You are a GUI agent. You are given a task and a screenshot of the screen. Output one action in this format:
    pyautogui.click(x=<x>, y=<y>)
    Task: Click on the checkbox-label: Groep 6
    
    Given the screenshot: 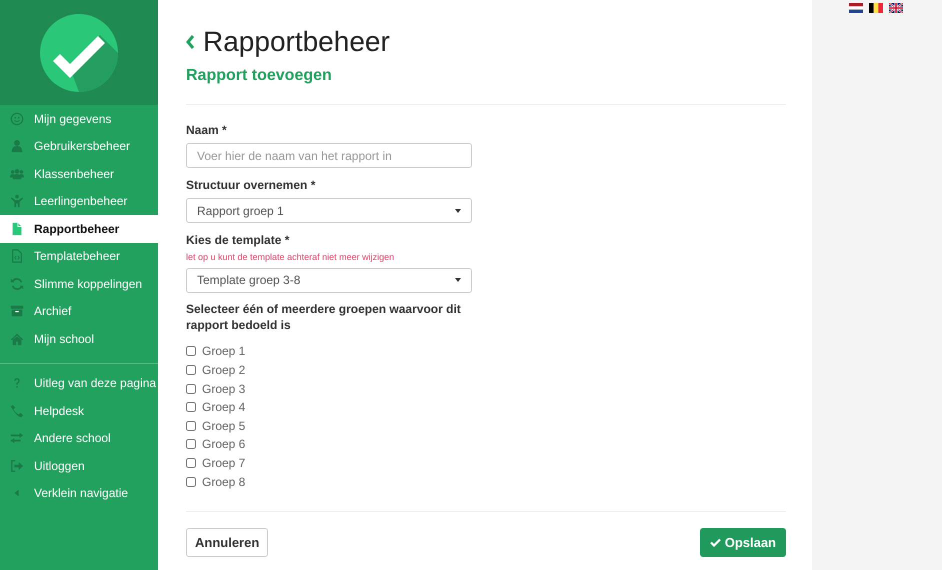 What is the action you would take?
    pyautogui.click(x=224, y=445)
    